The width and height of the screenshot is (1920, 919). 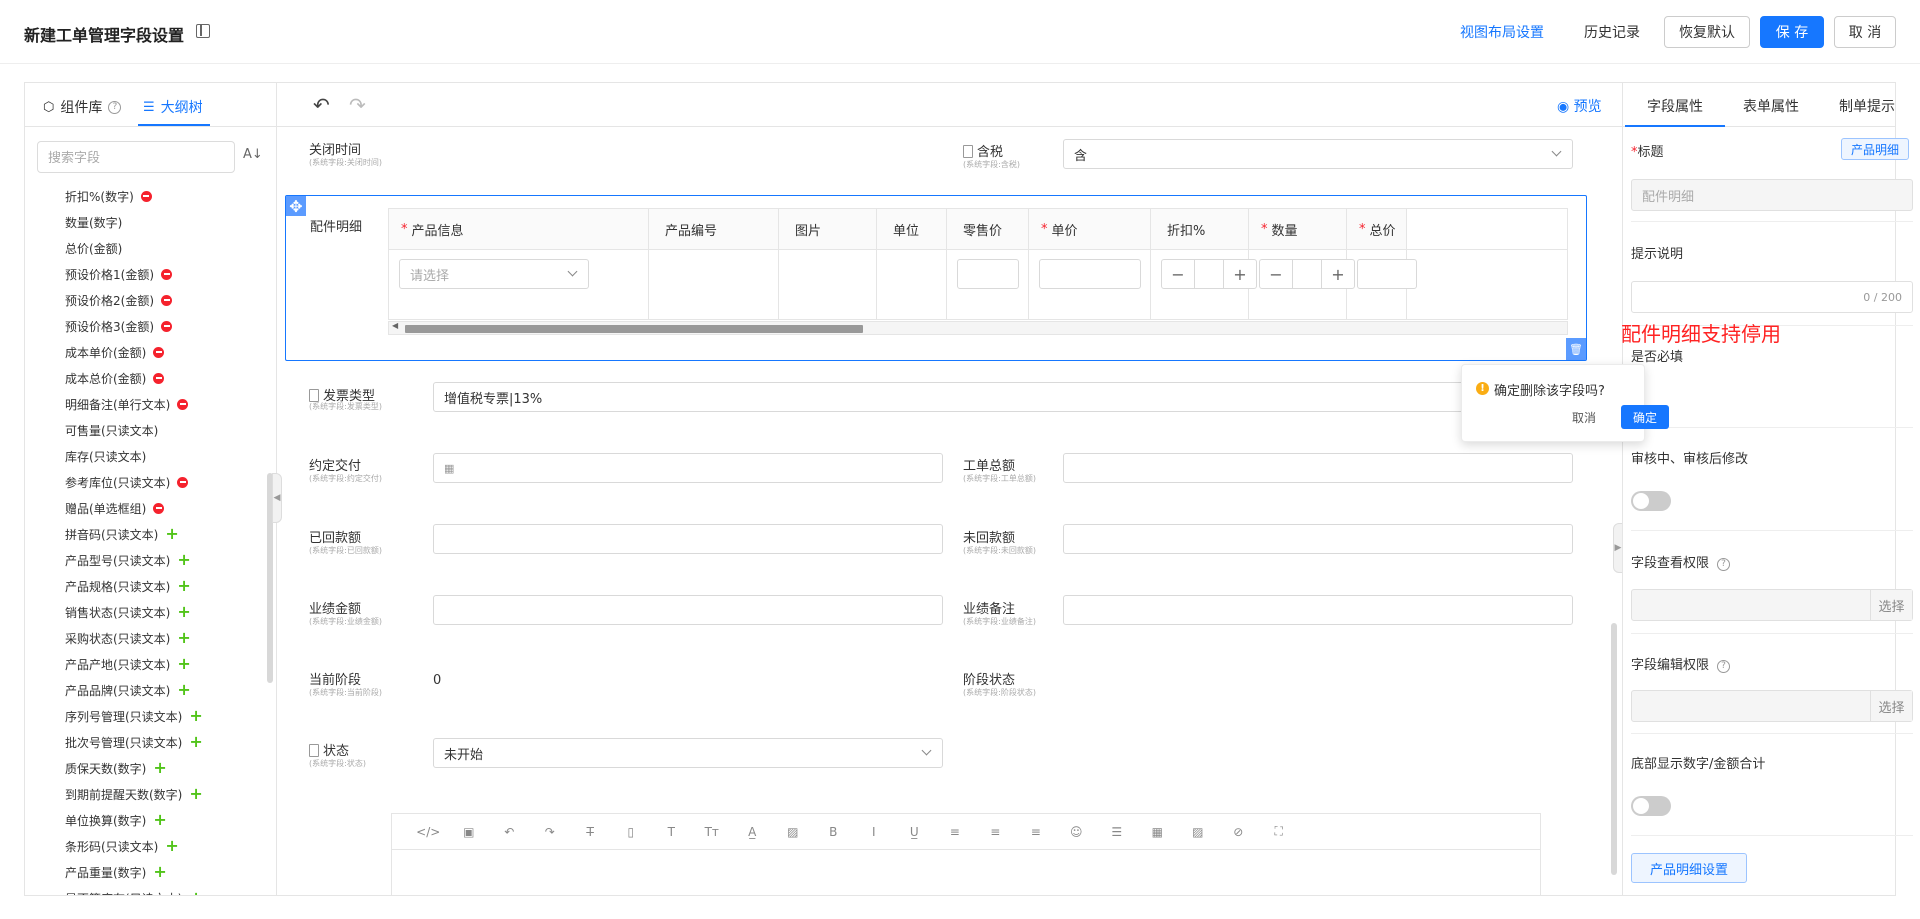 What do you see at coordinates (1238, 832) in the screenshot?
I see `attachment-icon: ⊘` at bounding box center [1238, 832].